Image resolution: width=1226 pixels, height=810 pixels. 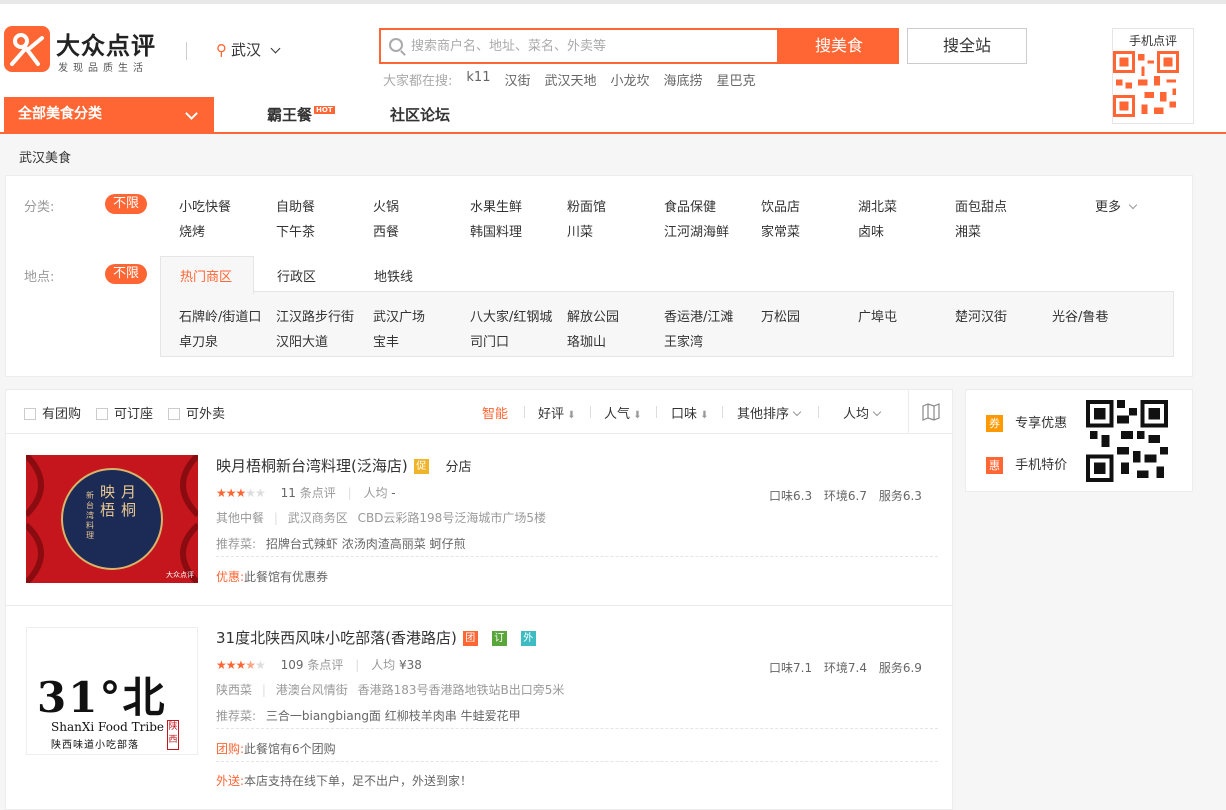 What do you see at coordinates (871, 230) in the screenshot?
I see `category-option: 卤味` at bounding box center [871, 230].